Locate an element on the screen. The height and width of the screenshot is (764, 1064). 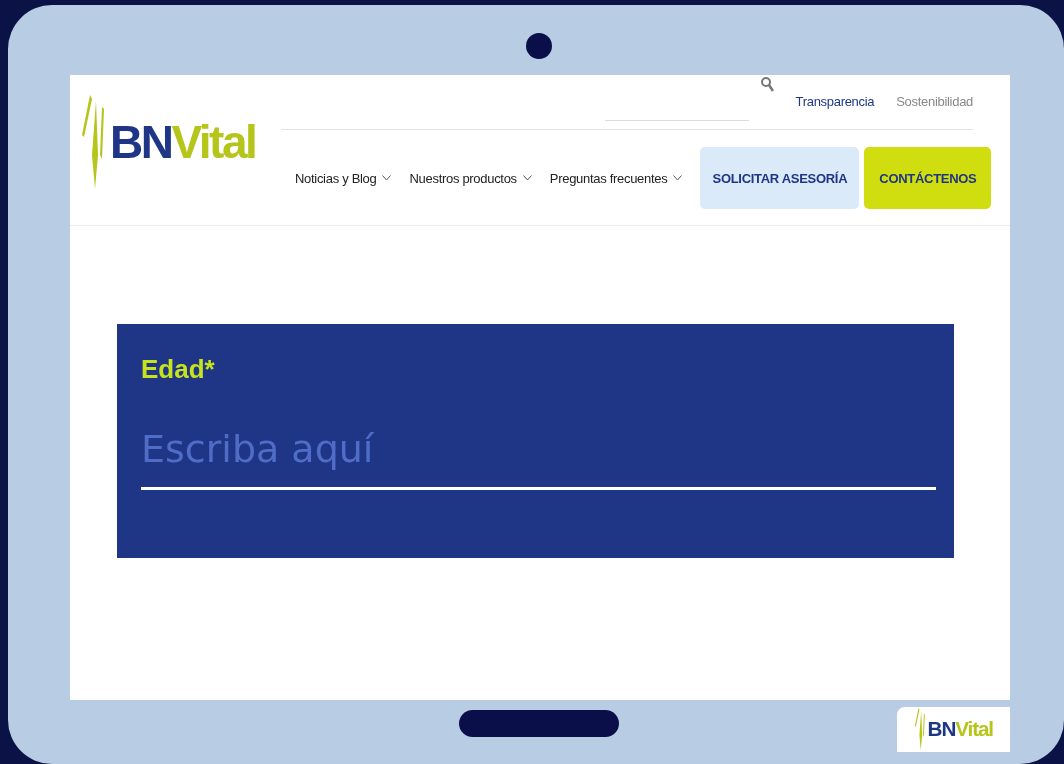
nav-menu-item: Preguntas frecuentes is located at coordinates (616, 178).